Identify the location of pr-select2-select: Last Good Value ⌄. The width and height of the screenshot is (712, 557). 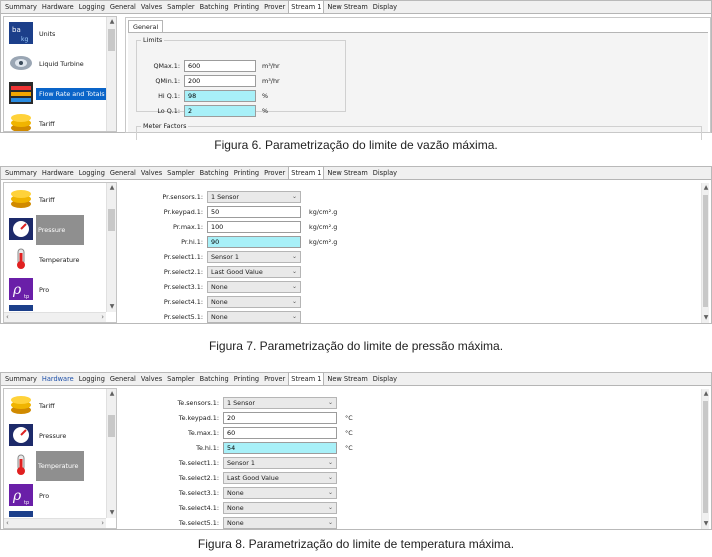
(254, 272).